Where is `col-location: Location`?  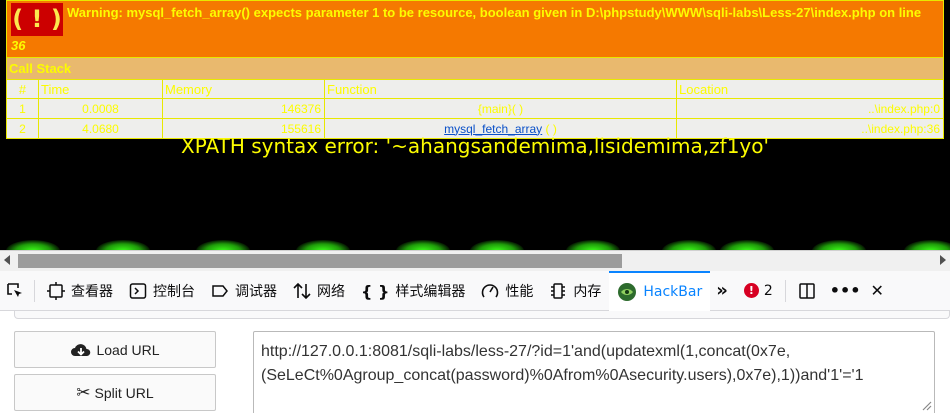
col-location: Location is located at coordinates (810, 89).